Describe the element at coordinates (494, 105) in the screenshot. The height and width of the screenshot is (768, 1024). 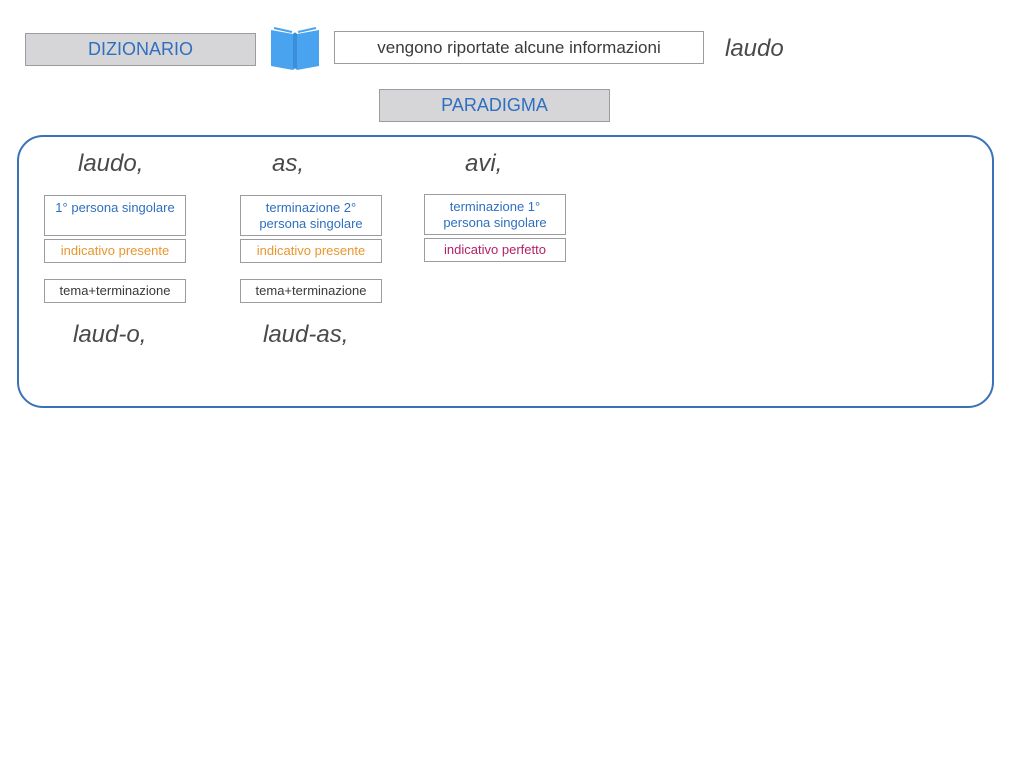
I see `paradigma-label: PARADIGMA` at that location.